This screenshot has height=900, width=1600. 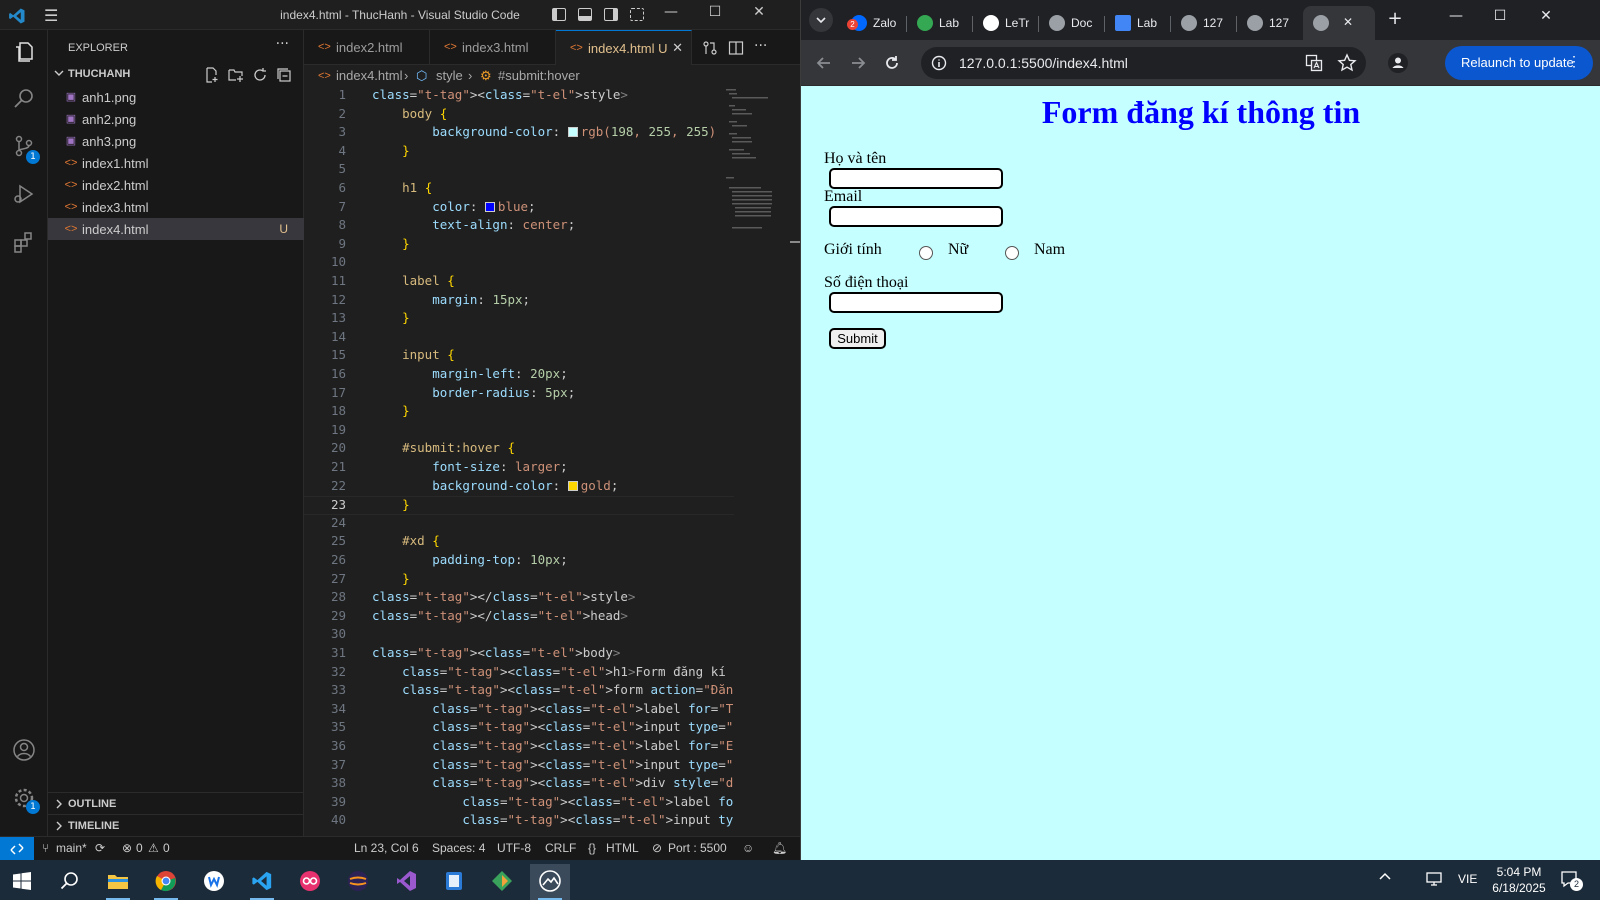 I want to click on phone-input, so click(x=916, y=302).